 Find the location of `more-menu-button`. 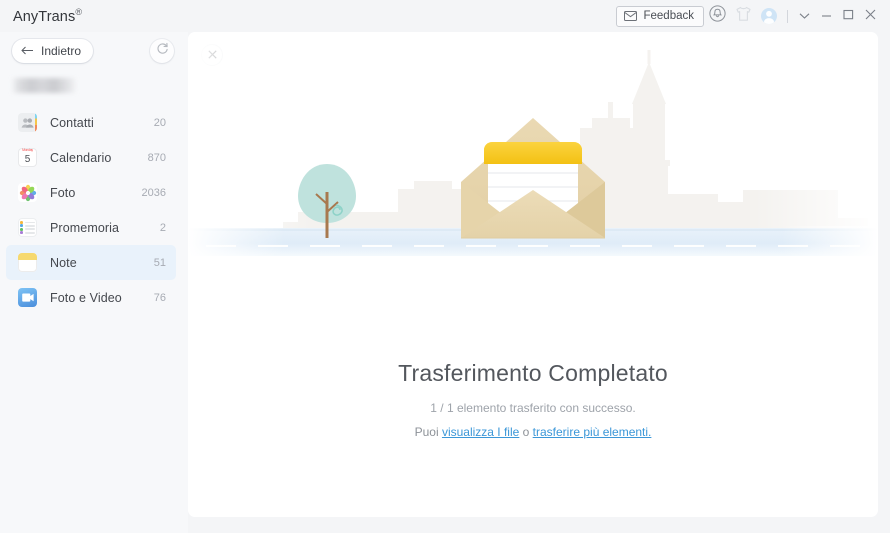

more-menu-button is located at coordinates (804, 16).